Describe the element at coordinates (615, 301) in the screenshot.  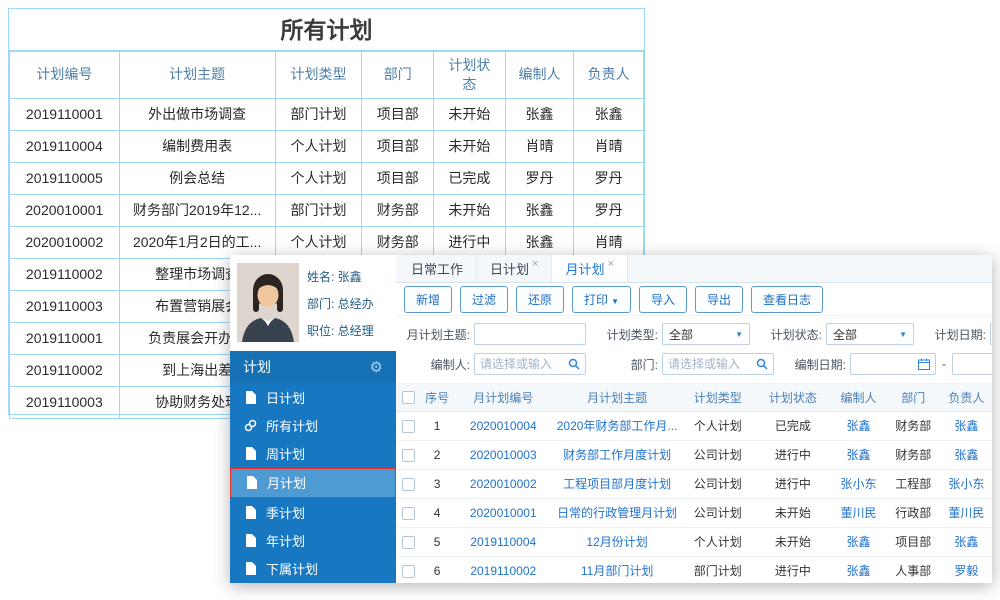
I see `chevron-down-icon: ▼` at that location.